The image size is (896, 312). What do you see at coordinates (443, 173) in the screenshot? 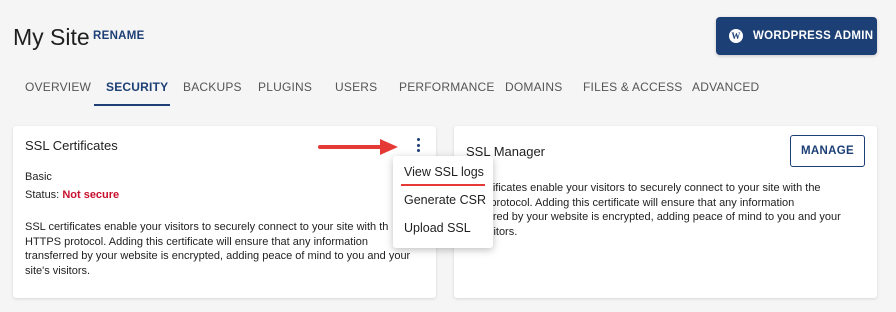
I see `menu-item-view-ssl-logs: View SSL logs` at bounding box center [443, 173].